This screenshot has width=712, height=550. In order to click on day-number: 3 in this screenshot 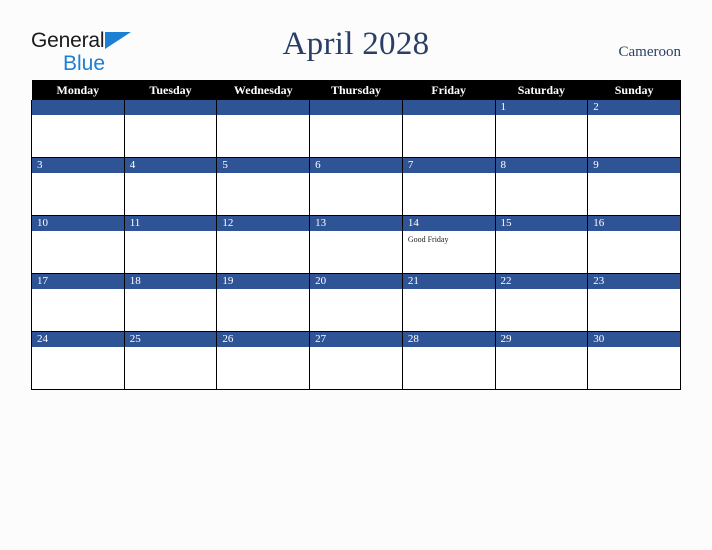, I will do `click(78, 165)`.